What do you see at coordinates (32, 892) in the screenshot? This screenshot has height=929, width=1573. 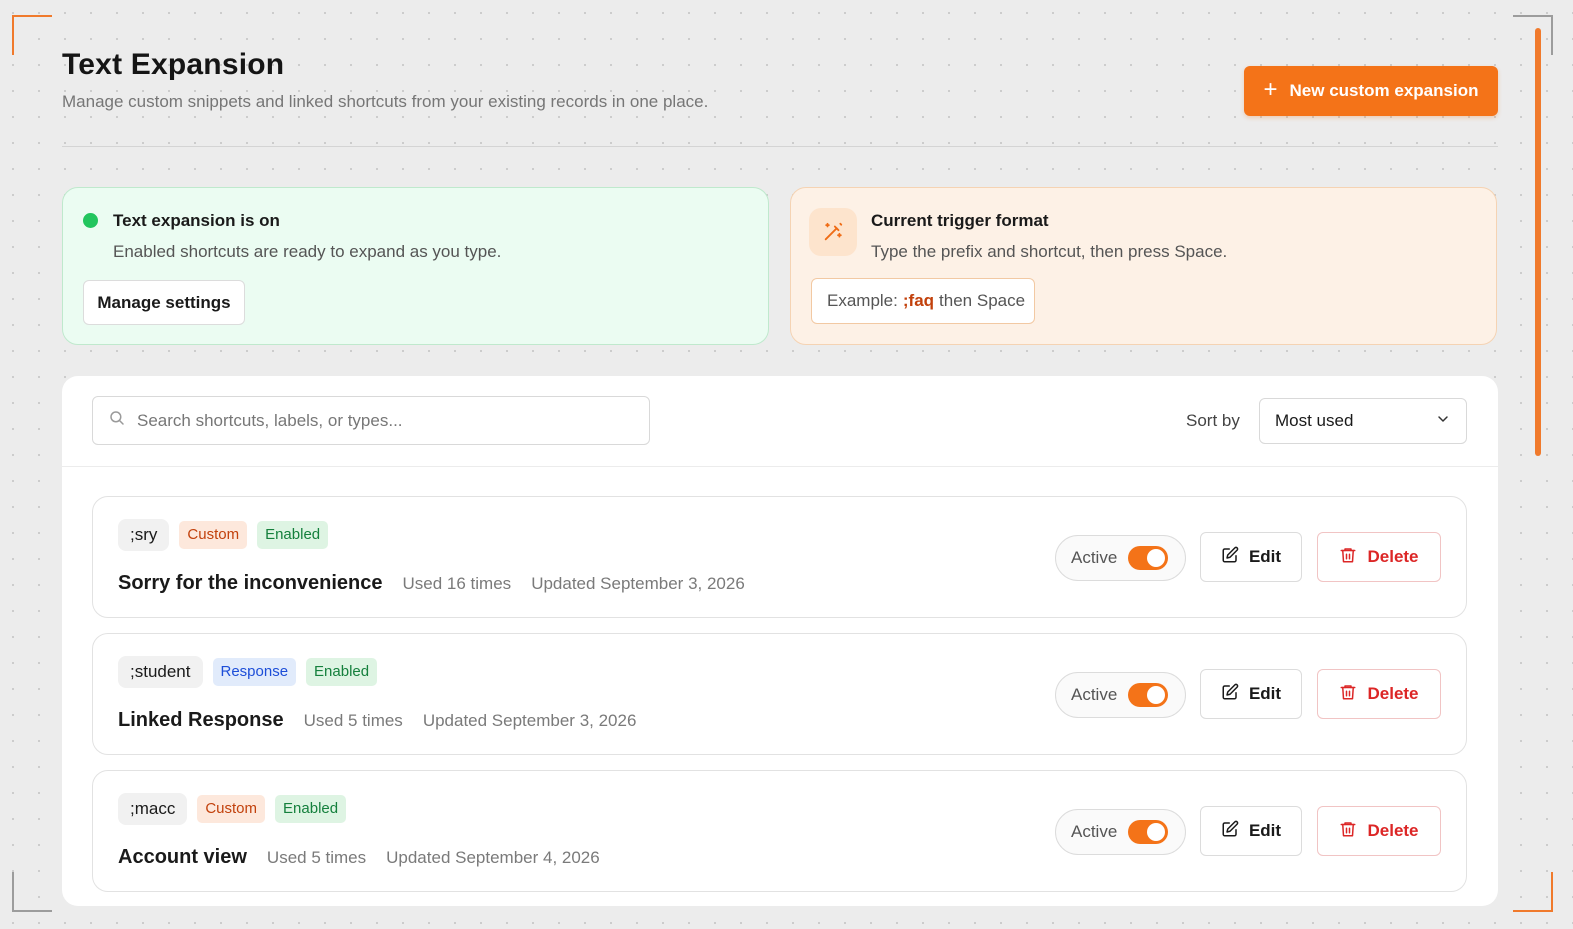 I see `corner-accent-bottom-left` at bounding box center [32, 892].